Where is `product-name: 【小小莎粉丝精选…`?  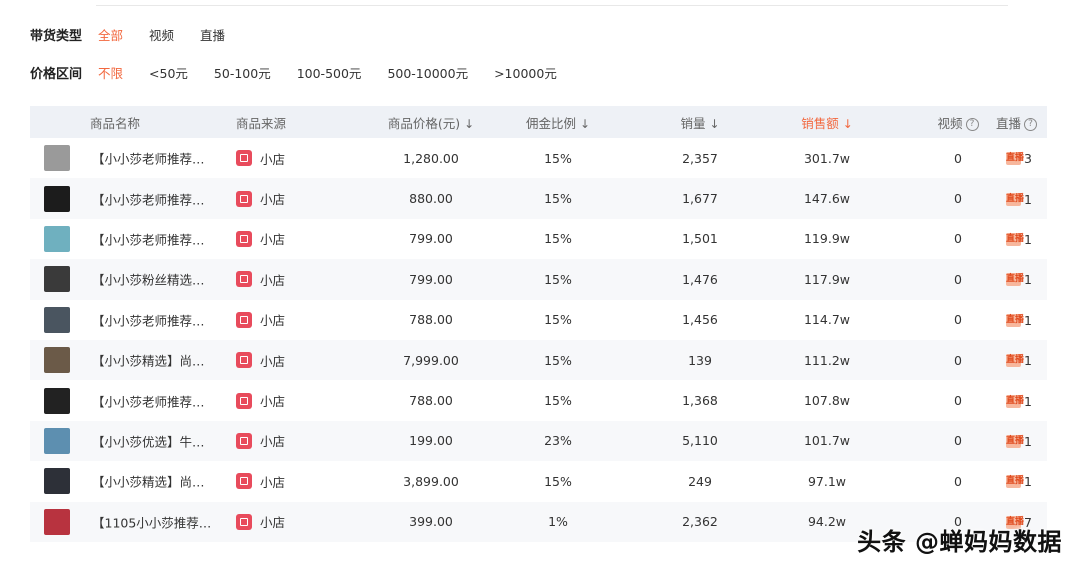
product-name: 【小小莎粉丝精选… is located at coordinates (148, 280).